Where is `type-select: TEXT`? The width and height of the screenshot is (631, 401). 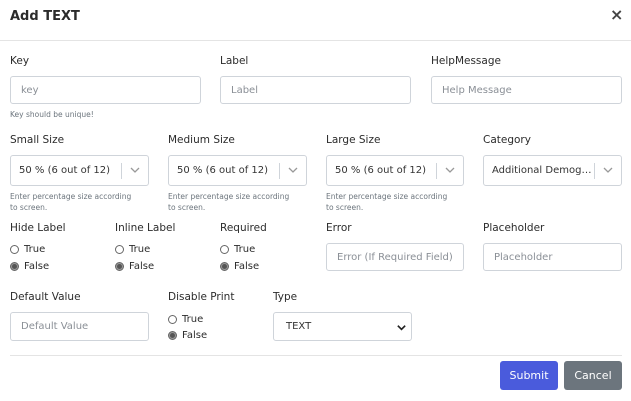
type-select: TEXT is located at coordinates (342, 326).